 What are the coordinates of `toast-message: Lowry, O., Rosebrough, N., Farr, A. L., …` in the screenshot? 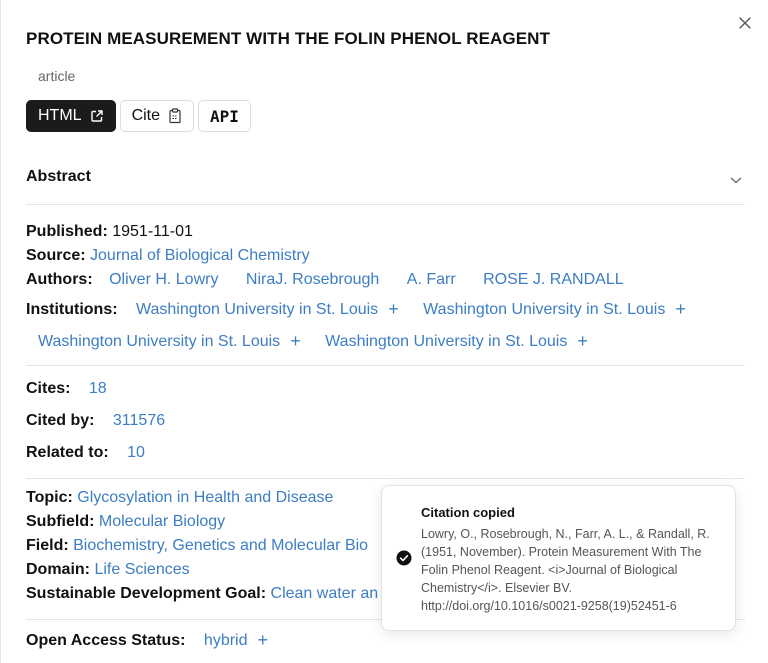 It's located at (565, 570).